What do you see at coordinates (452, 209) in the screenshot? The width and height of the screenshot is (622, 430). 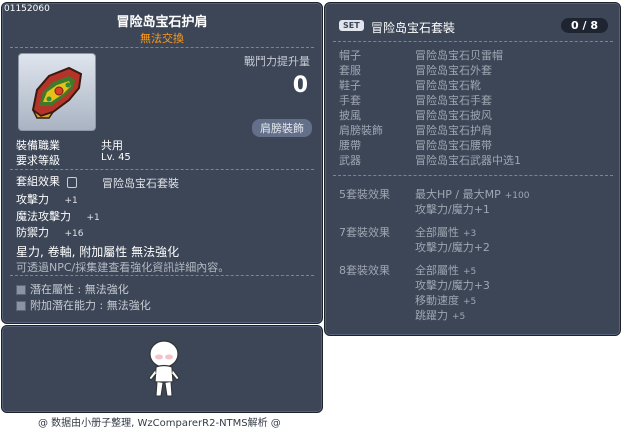 I see `set-effect-line: 攻擊力/魔力+1` at bounding box center [452, 209].